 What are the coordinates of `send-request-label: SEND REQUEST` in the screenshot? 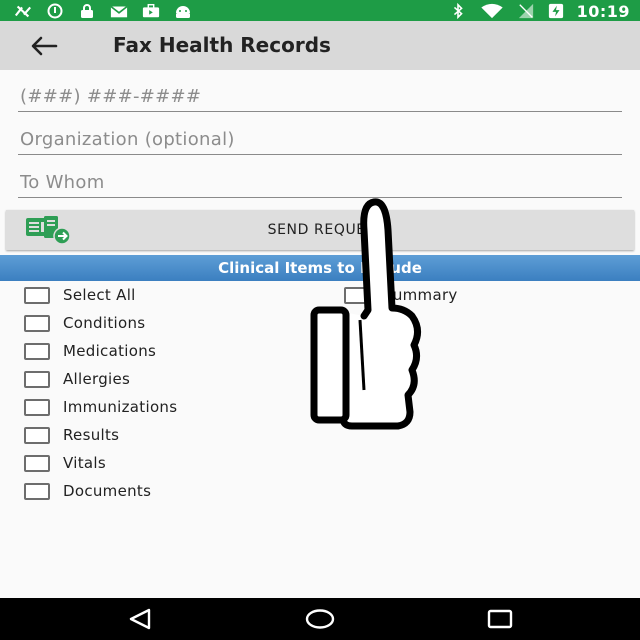 It's located at (326, 230).